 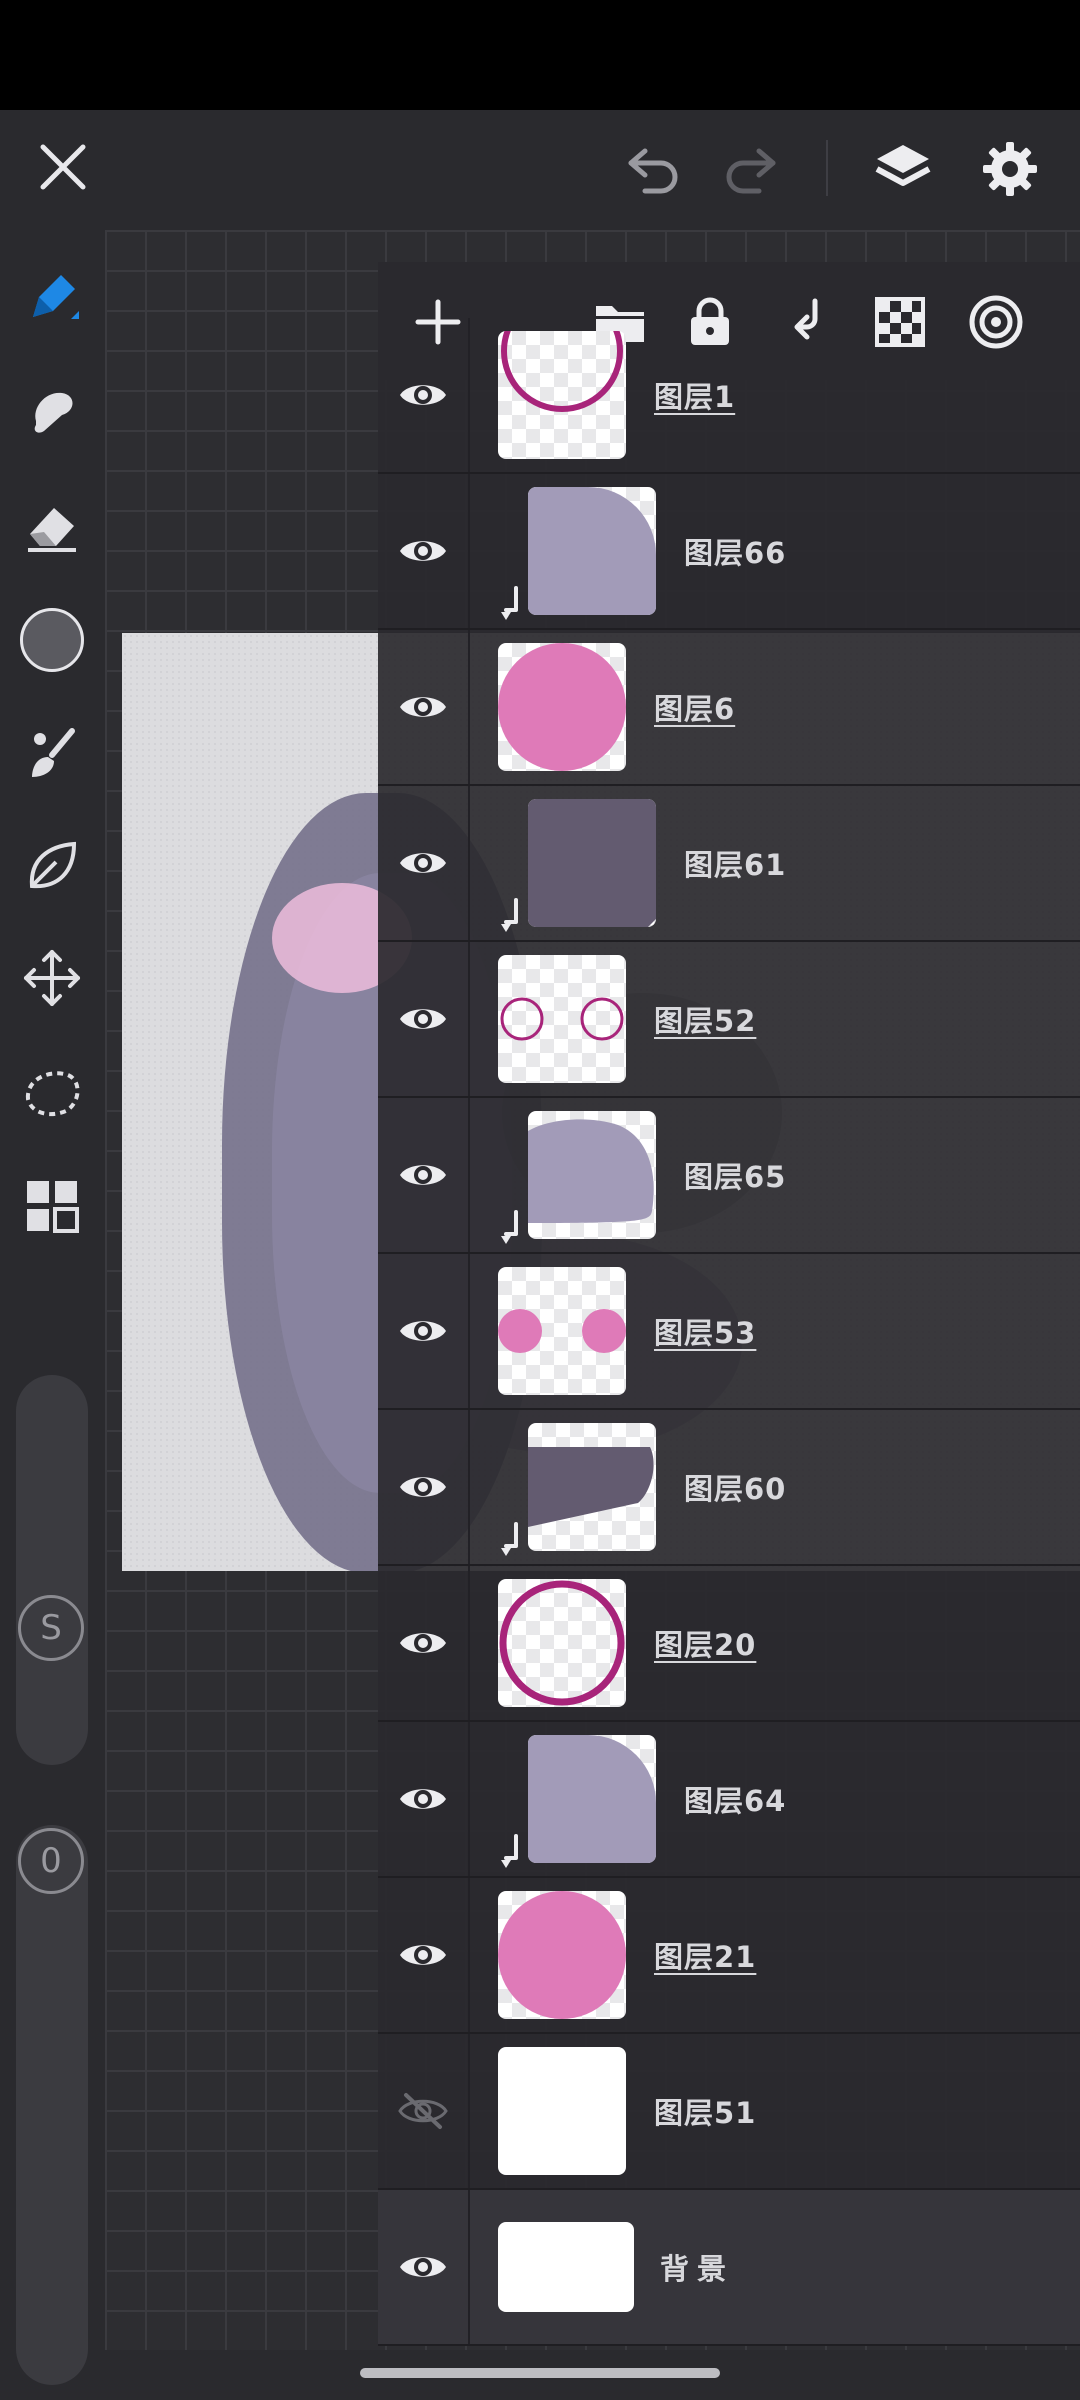 What do you see at coordinates (52, 526) in the screenshot?
I see `eraser-icon` at bounding box center [52, 526].